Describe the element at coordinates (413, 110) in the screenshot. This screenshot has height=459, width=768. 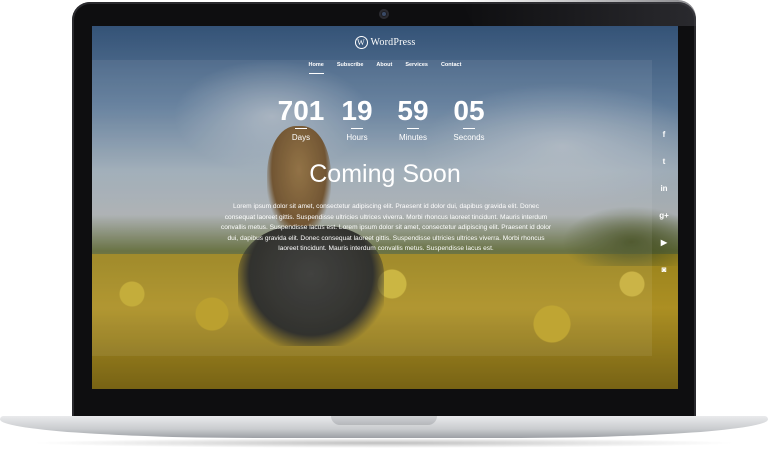
I see `countdown-minutes-value: 59` at that location.